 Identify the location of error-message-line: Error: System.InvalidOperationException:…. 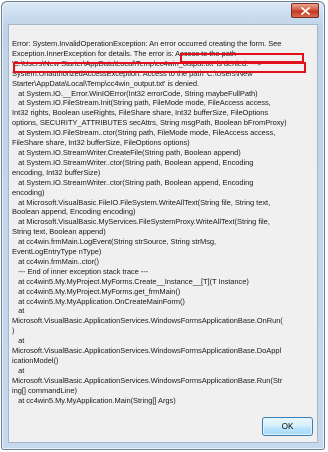
(147, 43).